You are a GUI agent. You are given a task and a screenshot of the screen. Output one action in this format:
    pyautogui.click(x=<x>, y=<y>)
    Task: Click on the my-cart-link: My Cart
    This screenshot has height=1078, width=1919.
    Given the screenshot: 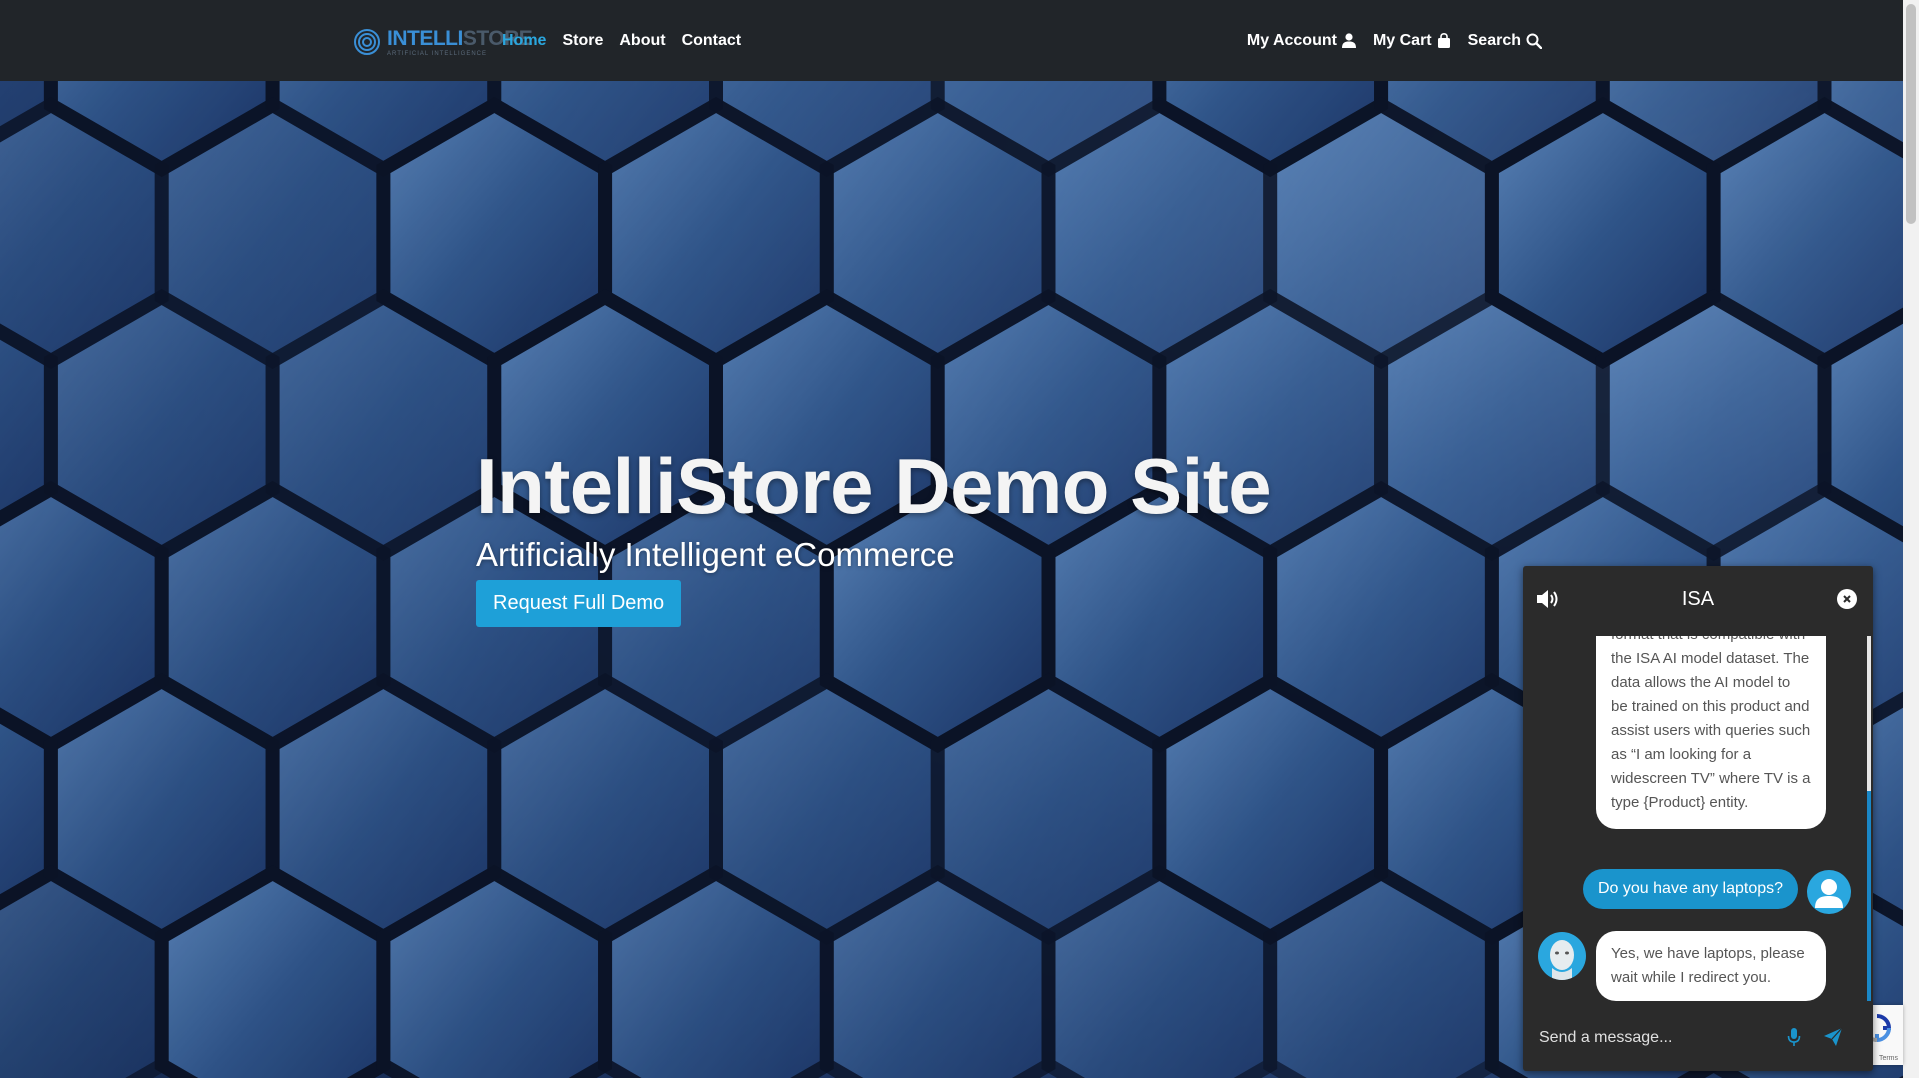 What is the action you would take?
    pyautogui.click(x=1412, y=41)
    